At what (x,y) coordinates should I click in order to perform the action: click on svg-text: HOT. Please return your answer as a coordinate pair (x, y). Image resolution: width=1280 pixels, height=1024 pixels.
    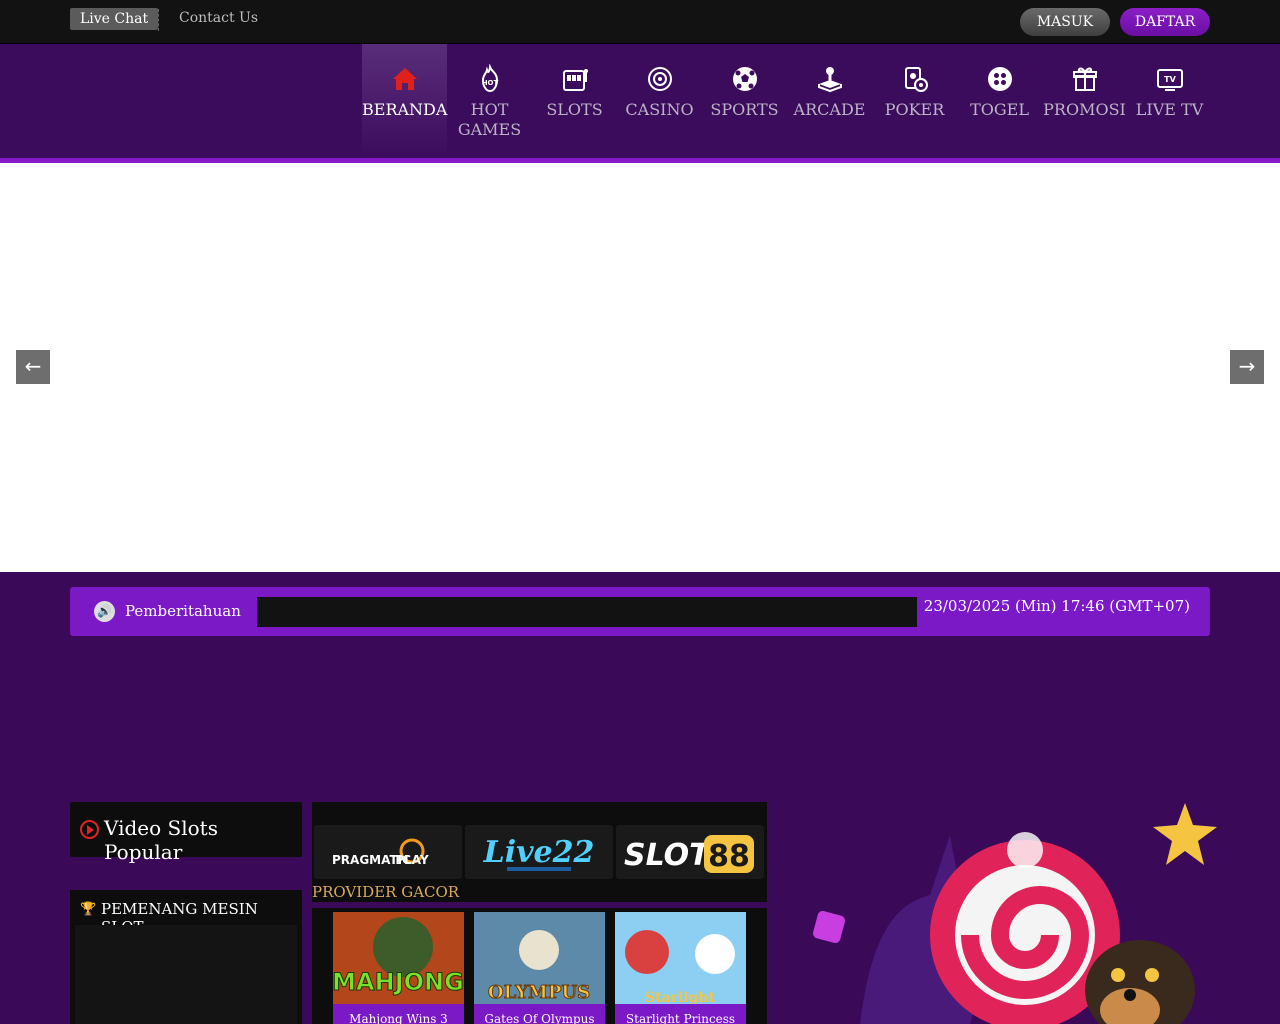
    Looking at the image, I should click on (489, 83).